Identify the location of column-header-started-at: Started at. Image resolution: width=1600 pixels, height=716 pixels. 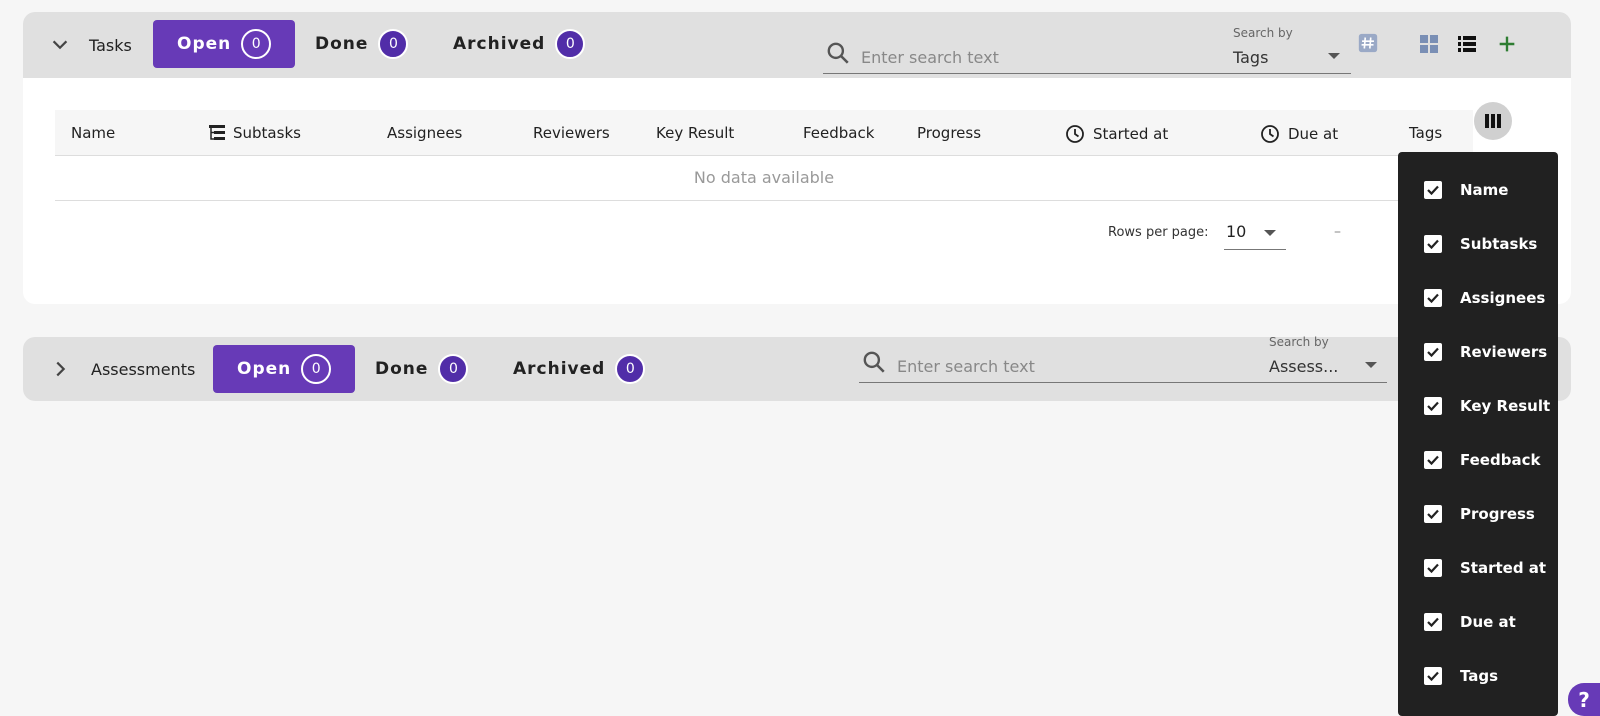
(1116, 134).